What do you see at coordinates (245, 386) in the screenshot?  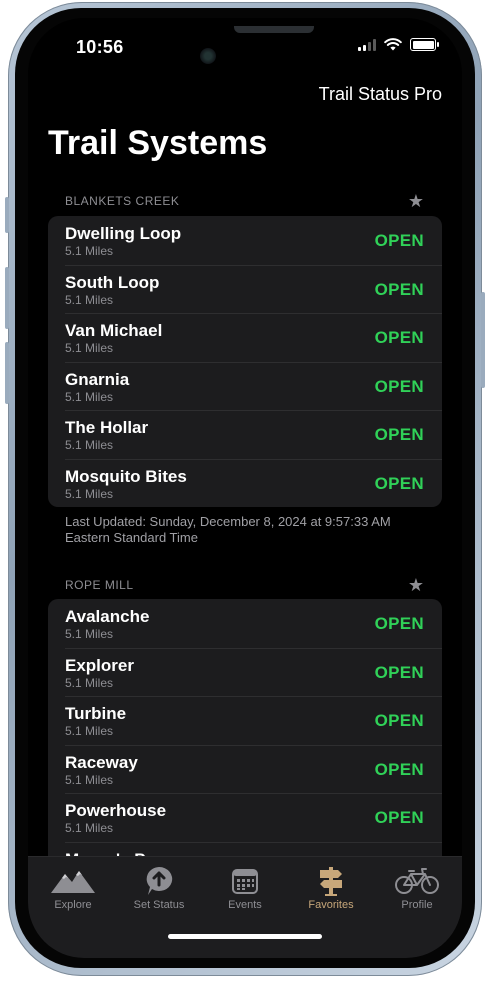 I see `trail-row: Gnarnia 5.1 Miles OPEN` at bounding box center [245, 386].